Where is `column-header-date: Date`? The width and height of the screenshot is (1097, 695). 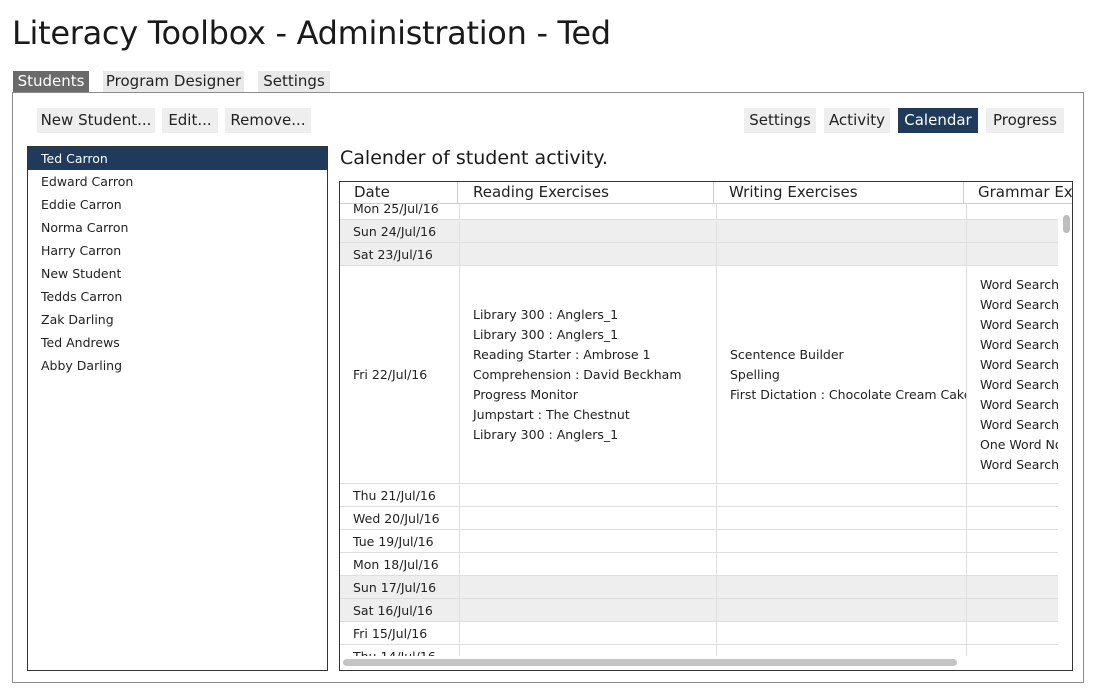 column-header-date: Date is located at coordinates (399, 192).